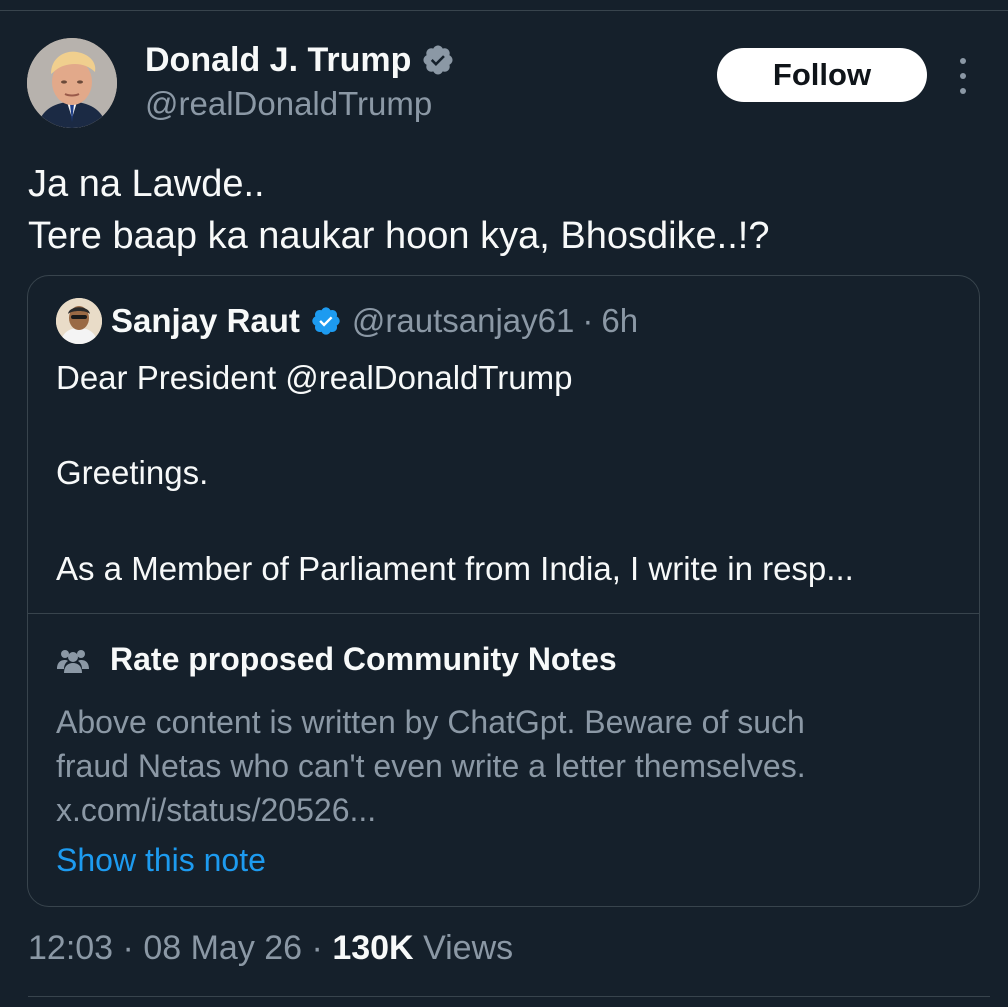 The height and width of the screenshot is (1007, 1008). What do you see at coordinates (438, 60) in the screenshot?
I see `verified-gray-badge-icon` at bounding box center [438, 60].